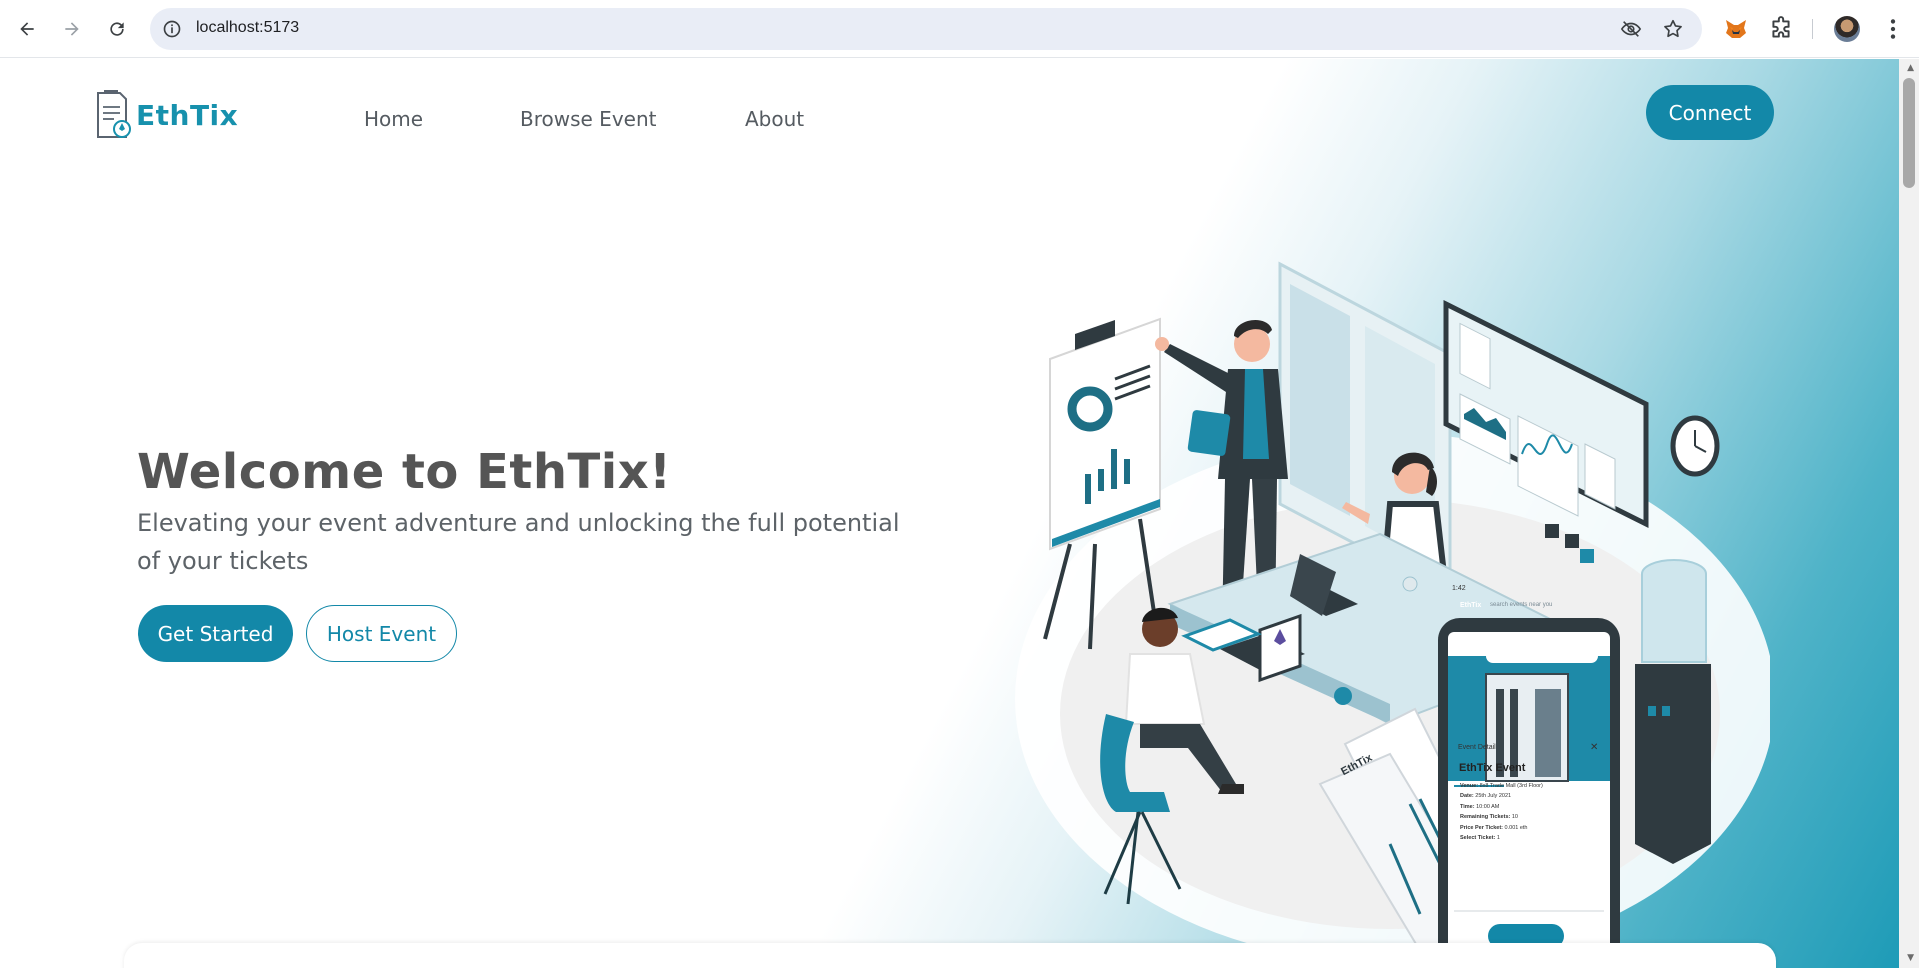 The height and width of the screenshot is (968, 1919). I want to click on detail-row: Venue: 8x8 Trade Mall (3rd Floor), so click(1501, 786).